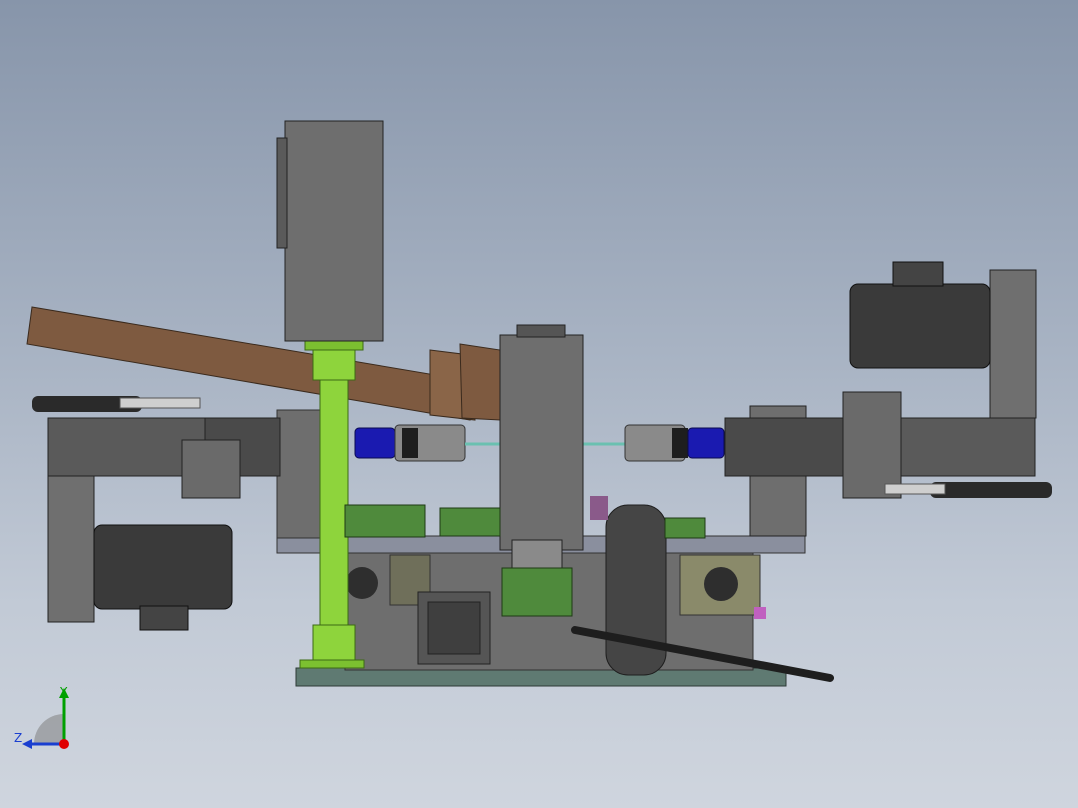 Image resolution: width=1078 pixels, height=808 pixels. I want to click on upper-cabinet, so click(334, 231).